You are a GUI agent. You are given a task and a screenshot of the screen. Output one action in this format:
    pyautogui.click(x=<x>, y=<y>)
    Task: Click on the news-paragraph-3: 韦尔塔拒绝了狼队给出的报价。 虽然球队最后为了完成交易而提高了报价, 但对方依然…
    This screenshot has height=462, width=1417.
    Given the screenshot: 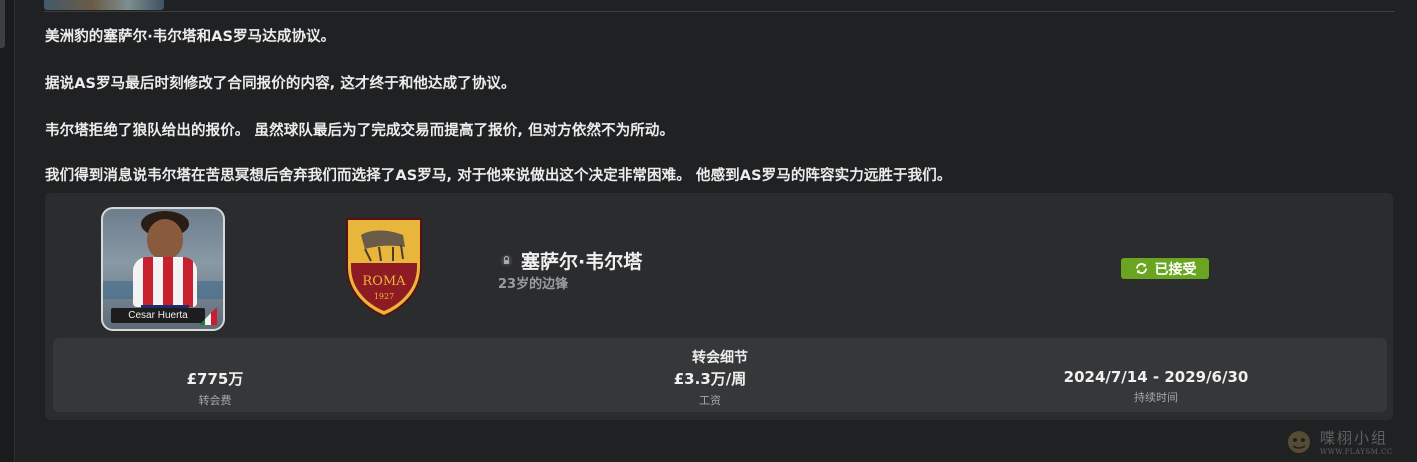 What is the action you would take?
    pyautogui.click(x=360, y=131)
    